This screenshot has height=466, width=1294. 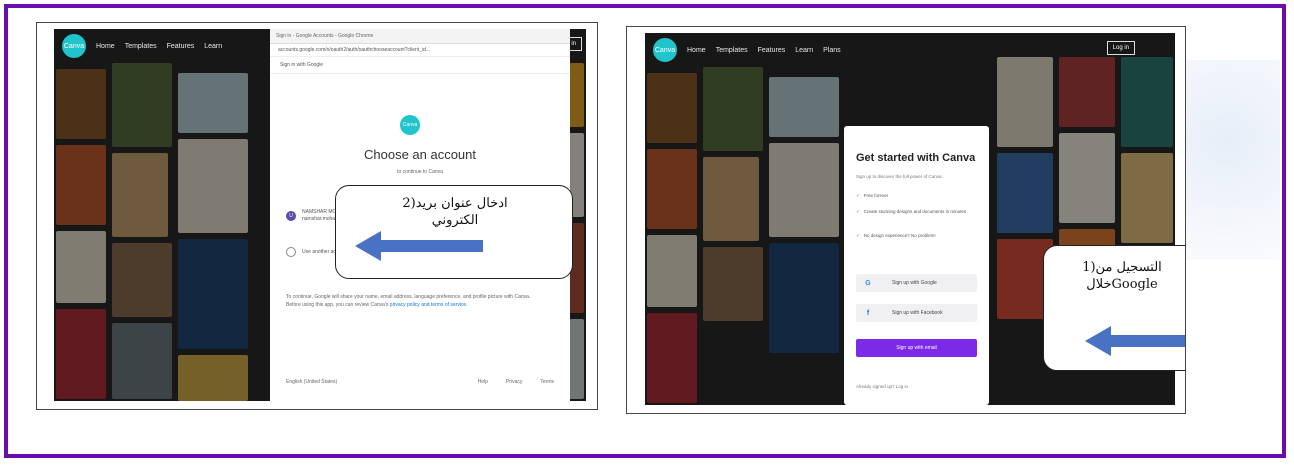 What do you see at coordinates (916, 158) in the screenshot?
I see `modal-title: Get started with Canva` at bounding box center [916, 158].